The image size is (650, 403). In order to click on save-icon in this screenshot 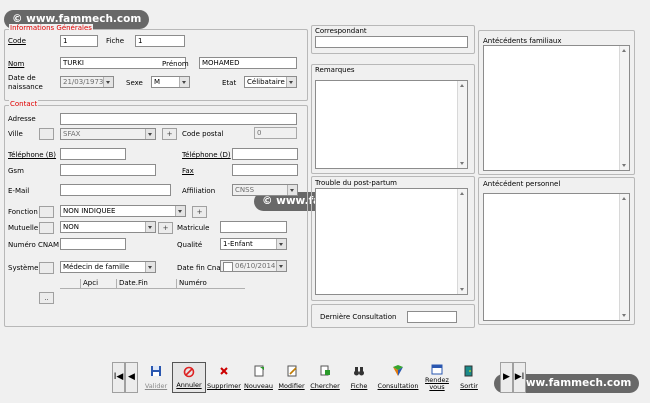, I will do `click(156, 371)`.